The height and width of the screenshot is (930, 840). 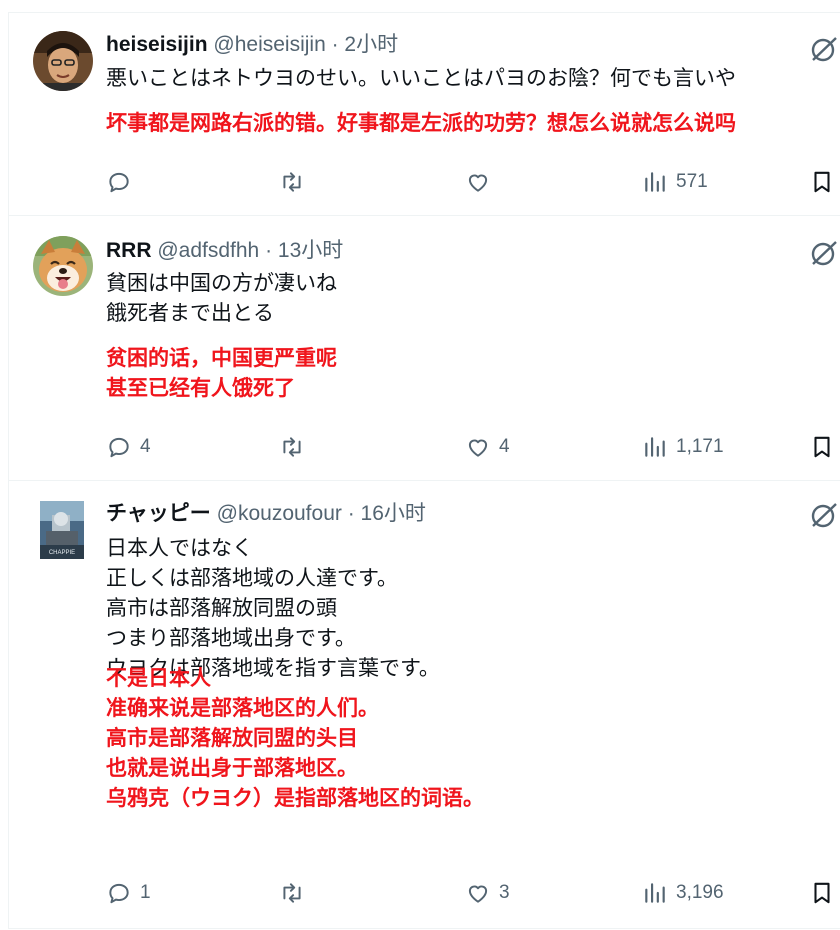 I want to click on text-line: 餓死者まで出とる, so click(x=190, y=313).